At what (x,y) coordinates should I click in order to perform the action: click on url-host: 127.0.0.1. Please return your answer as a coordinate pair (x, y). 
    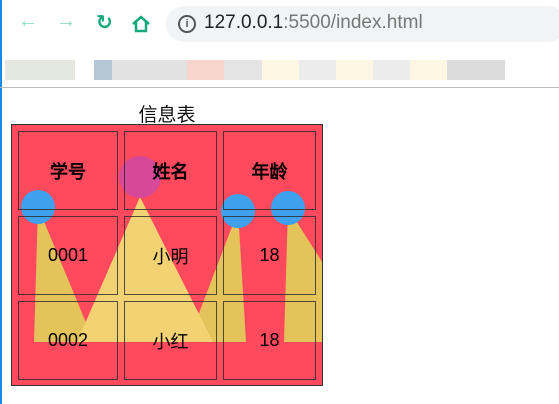
    Looking at the image, I should click on (244, 22).